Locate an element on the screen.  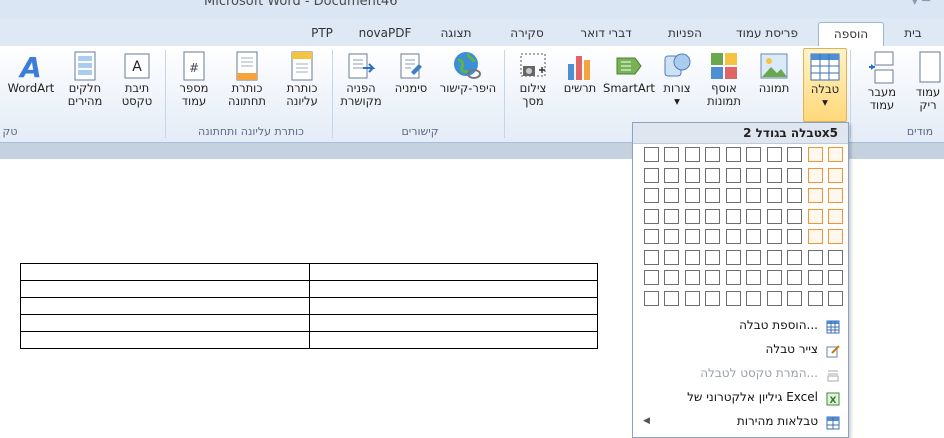
table-menu-item-1: צייר טבלה is located at coordinates (740, 349).